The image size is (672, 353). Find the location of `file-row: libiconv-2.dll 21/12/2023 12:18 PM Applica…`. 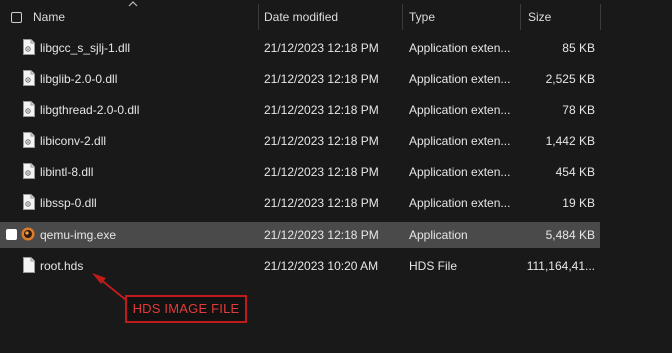

file-row: libiconv-2.dll 21/12/2023 12:18 PM Applica… is located at coordinates (300, 141).